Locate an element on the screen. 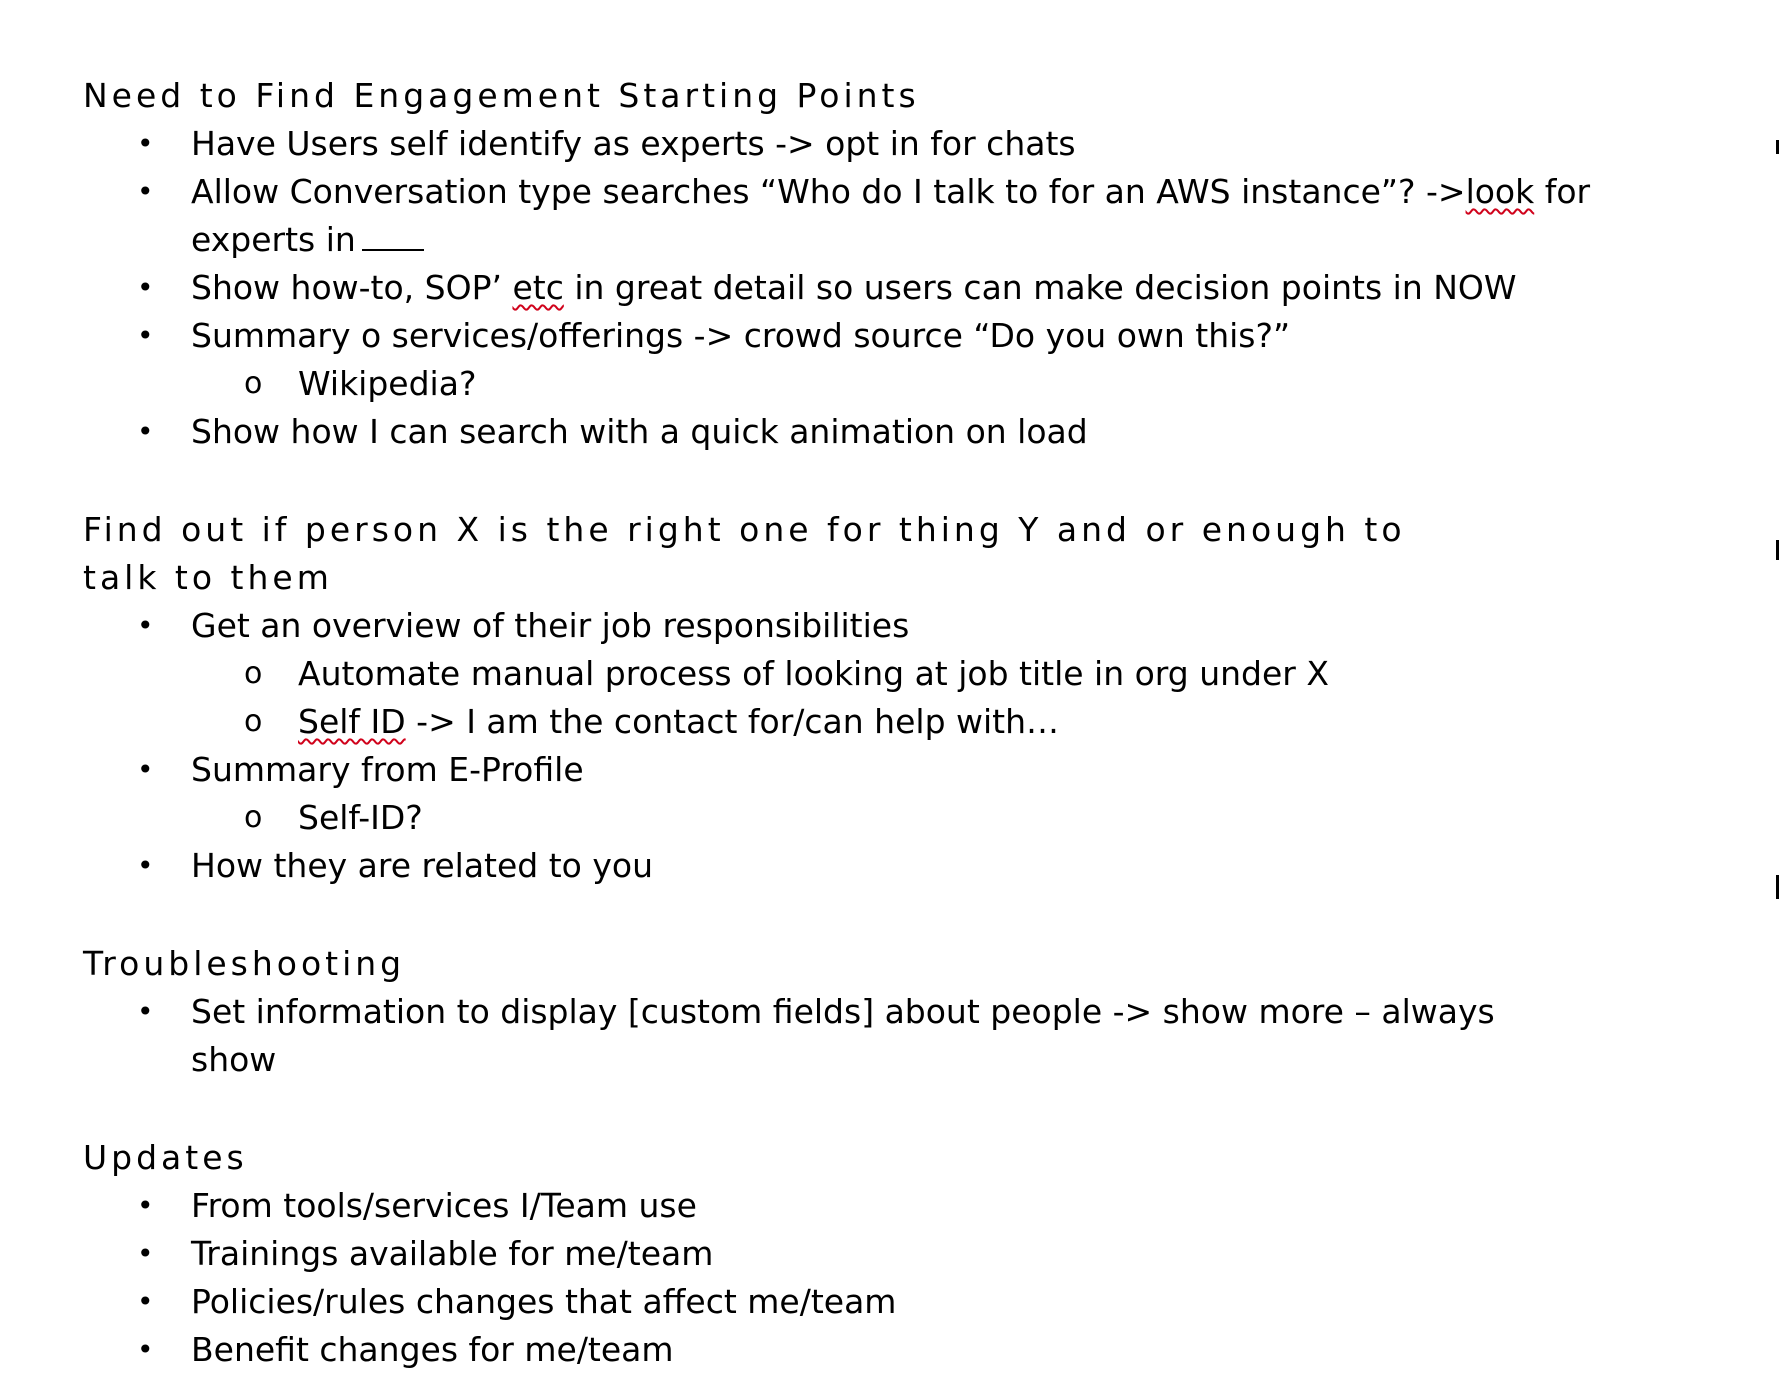 This screenshot has width=1782, height=1374. item-text: Show how-to, SOP’ is located at coordinates (352, 287).